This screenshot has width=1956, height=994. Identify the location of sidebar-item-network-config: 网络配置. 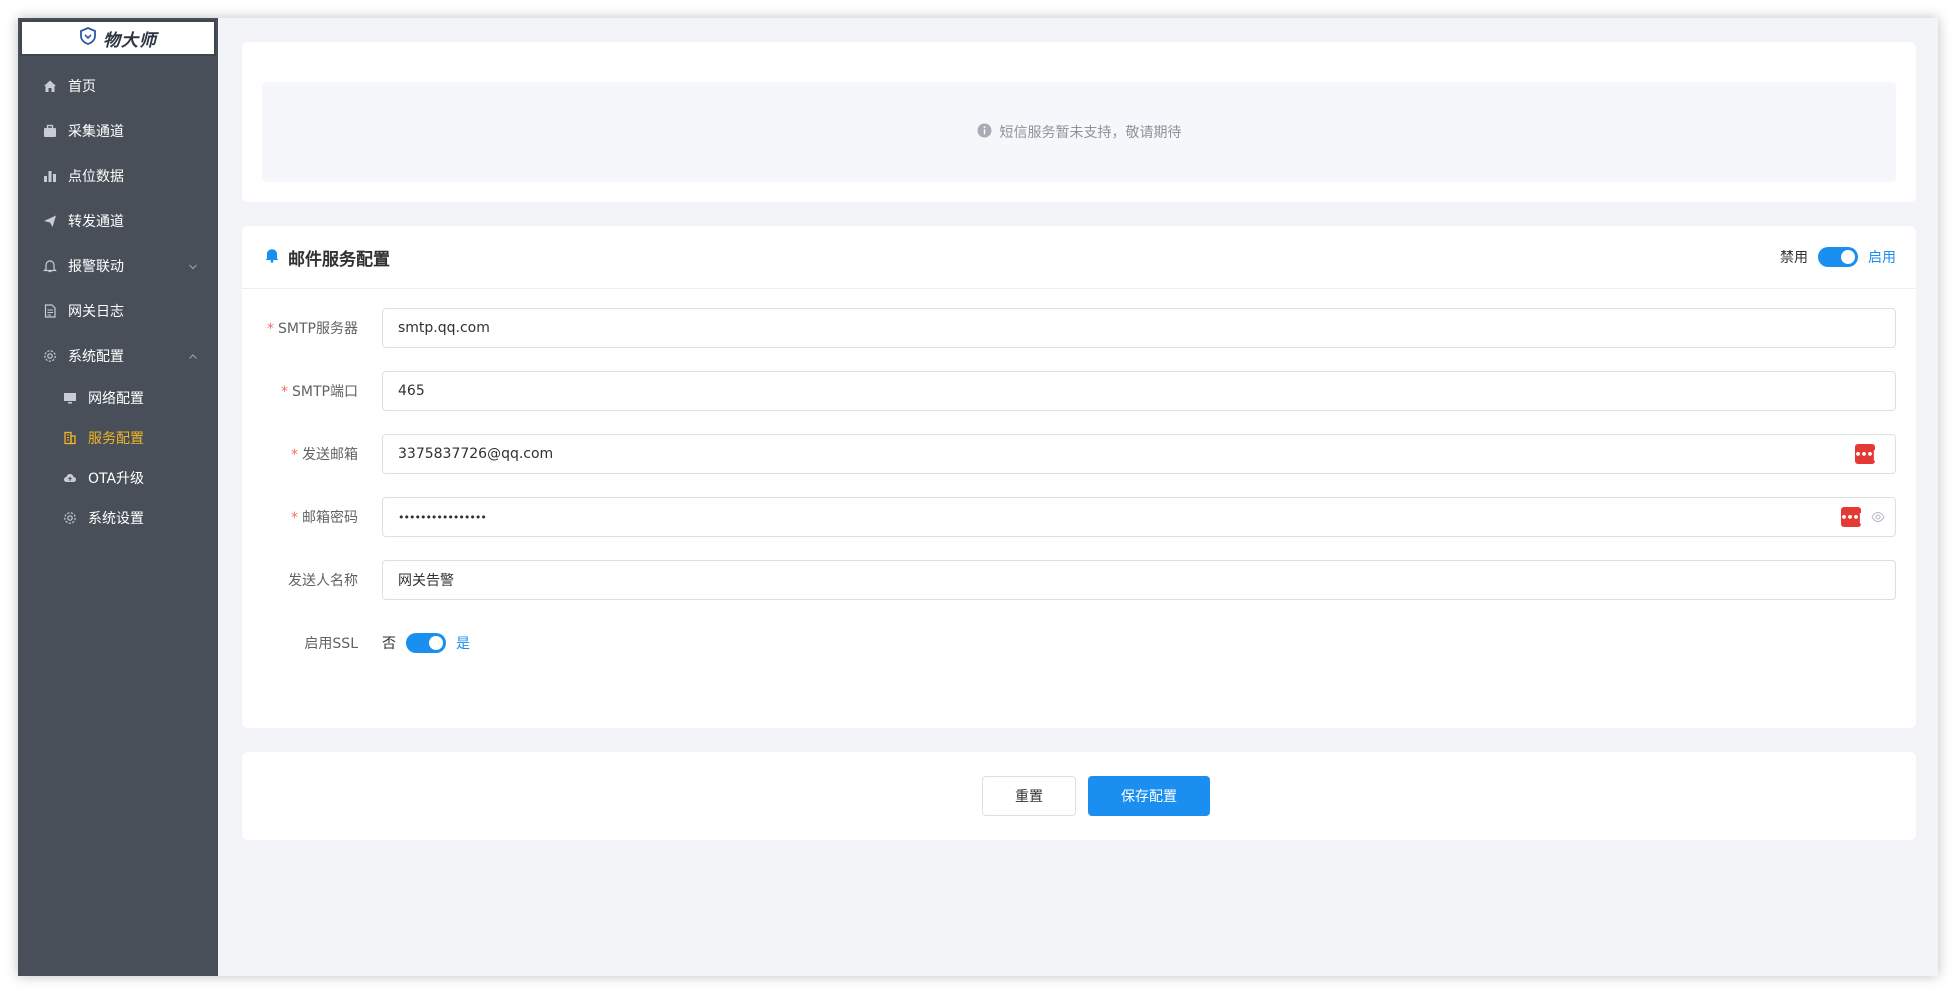
(118, 398).